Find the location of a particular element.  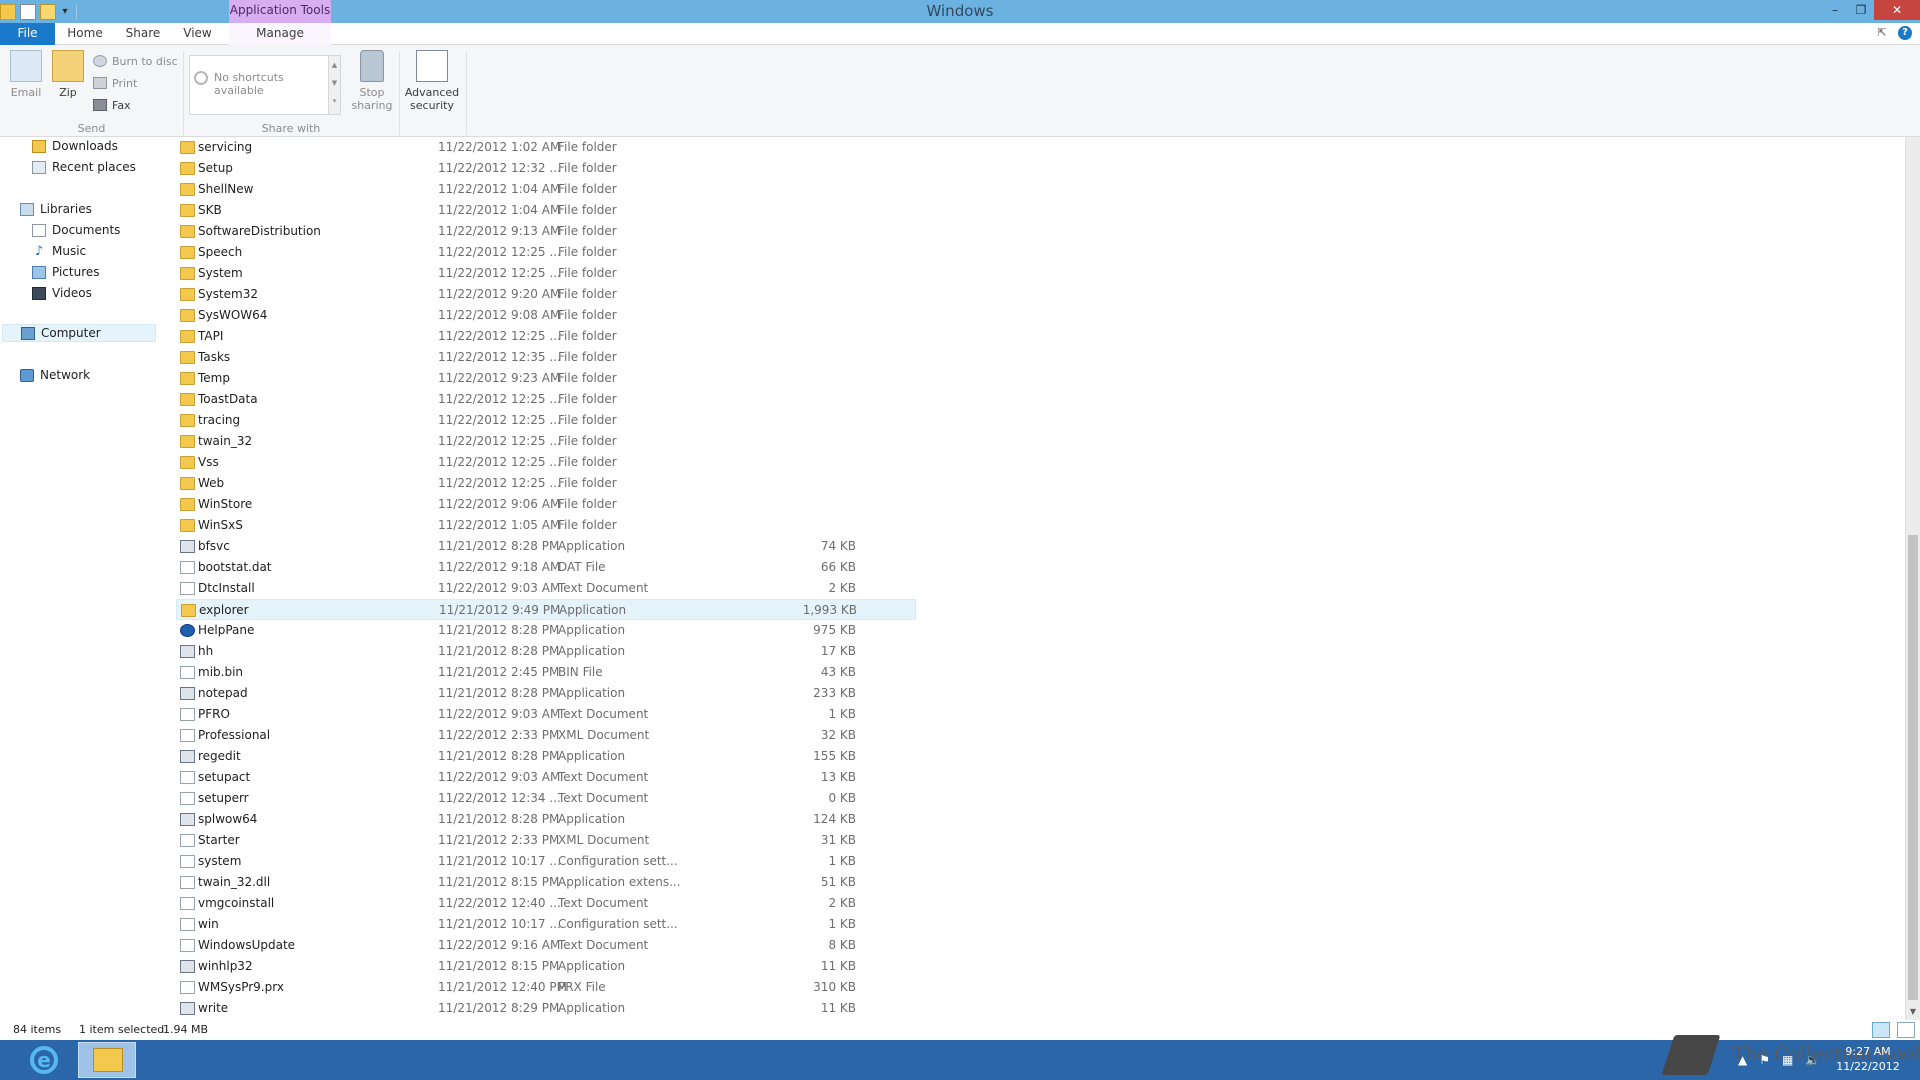

file-name: bootstat.dat is located at coordinates (235, 567).